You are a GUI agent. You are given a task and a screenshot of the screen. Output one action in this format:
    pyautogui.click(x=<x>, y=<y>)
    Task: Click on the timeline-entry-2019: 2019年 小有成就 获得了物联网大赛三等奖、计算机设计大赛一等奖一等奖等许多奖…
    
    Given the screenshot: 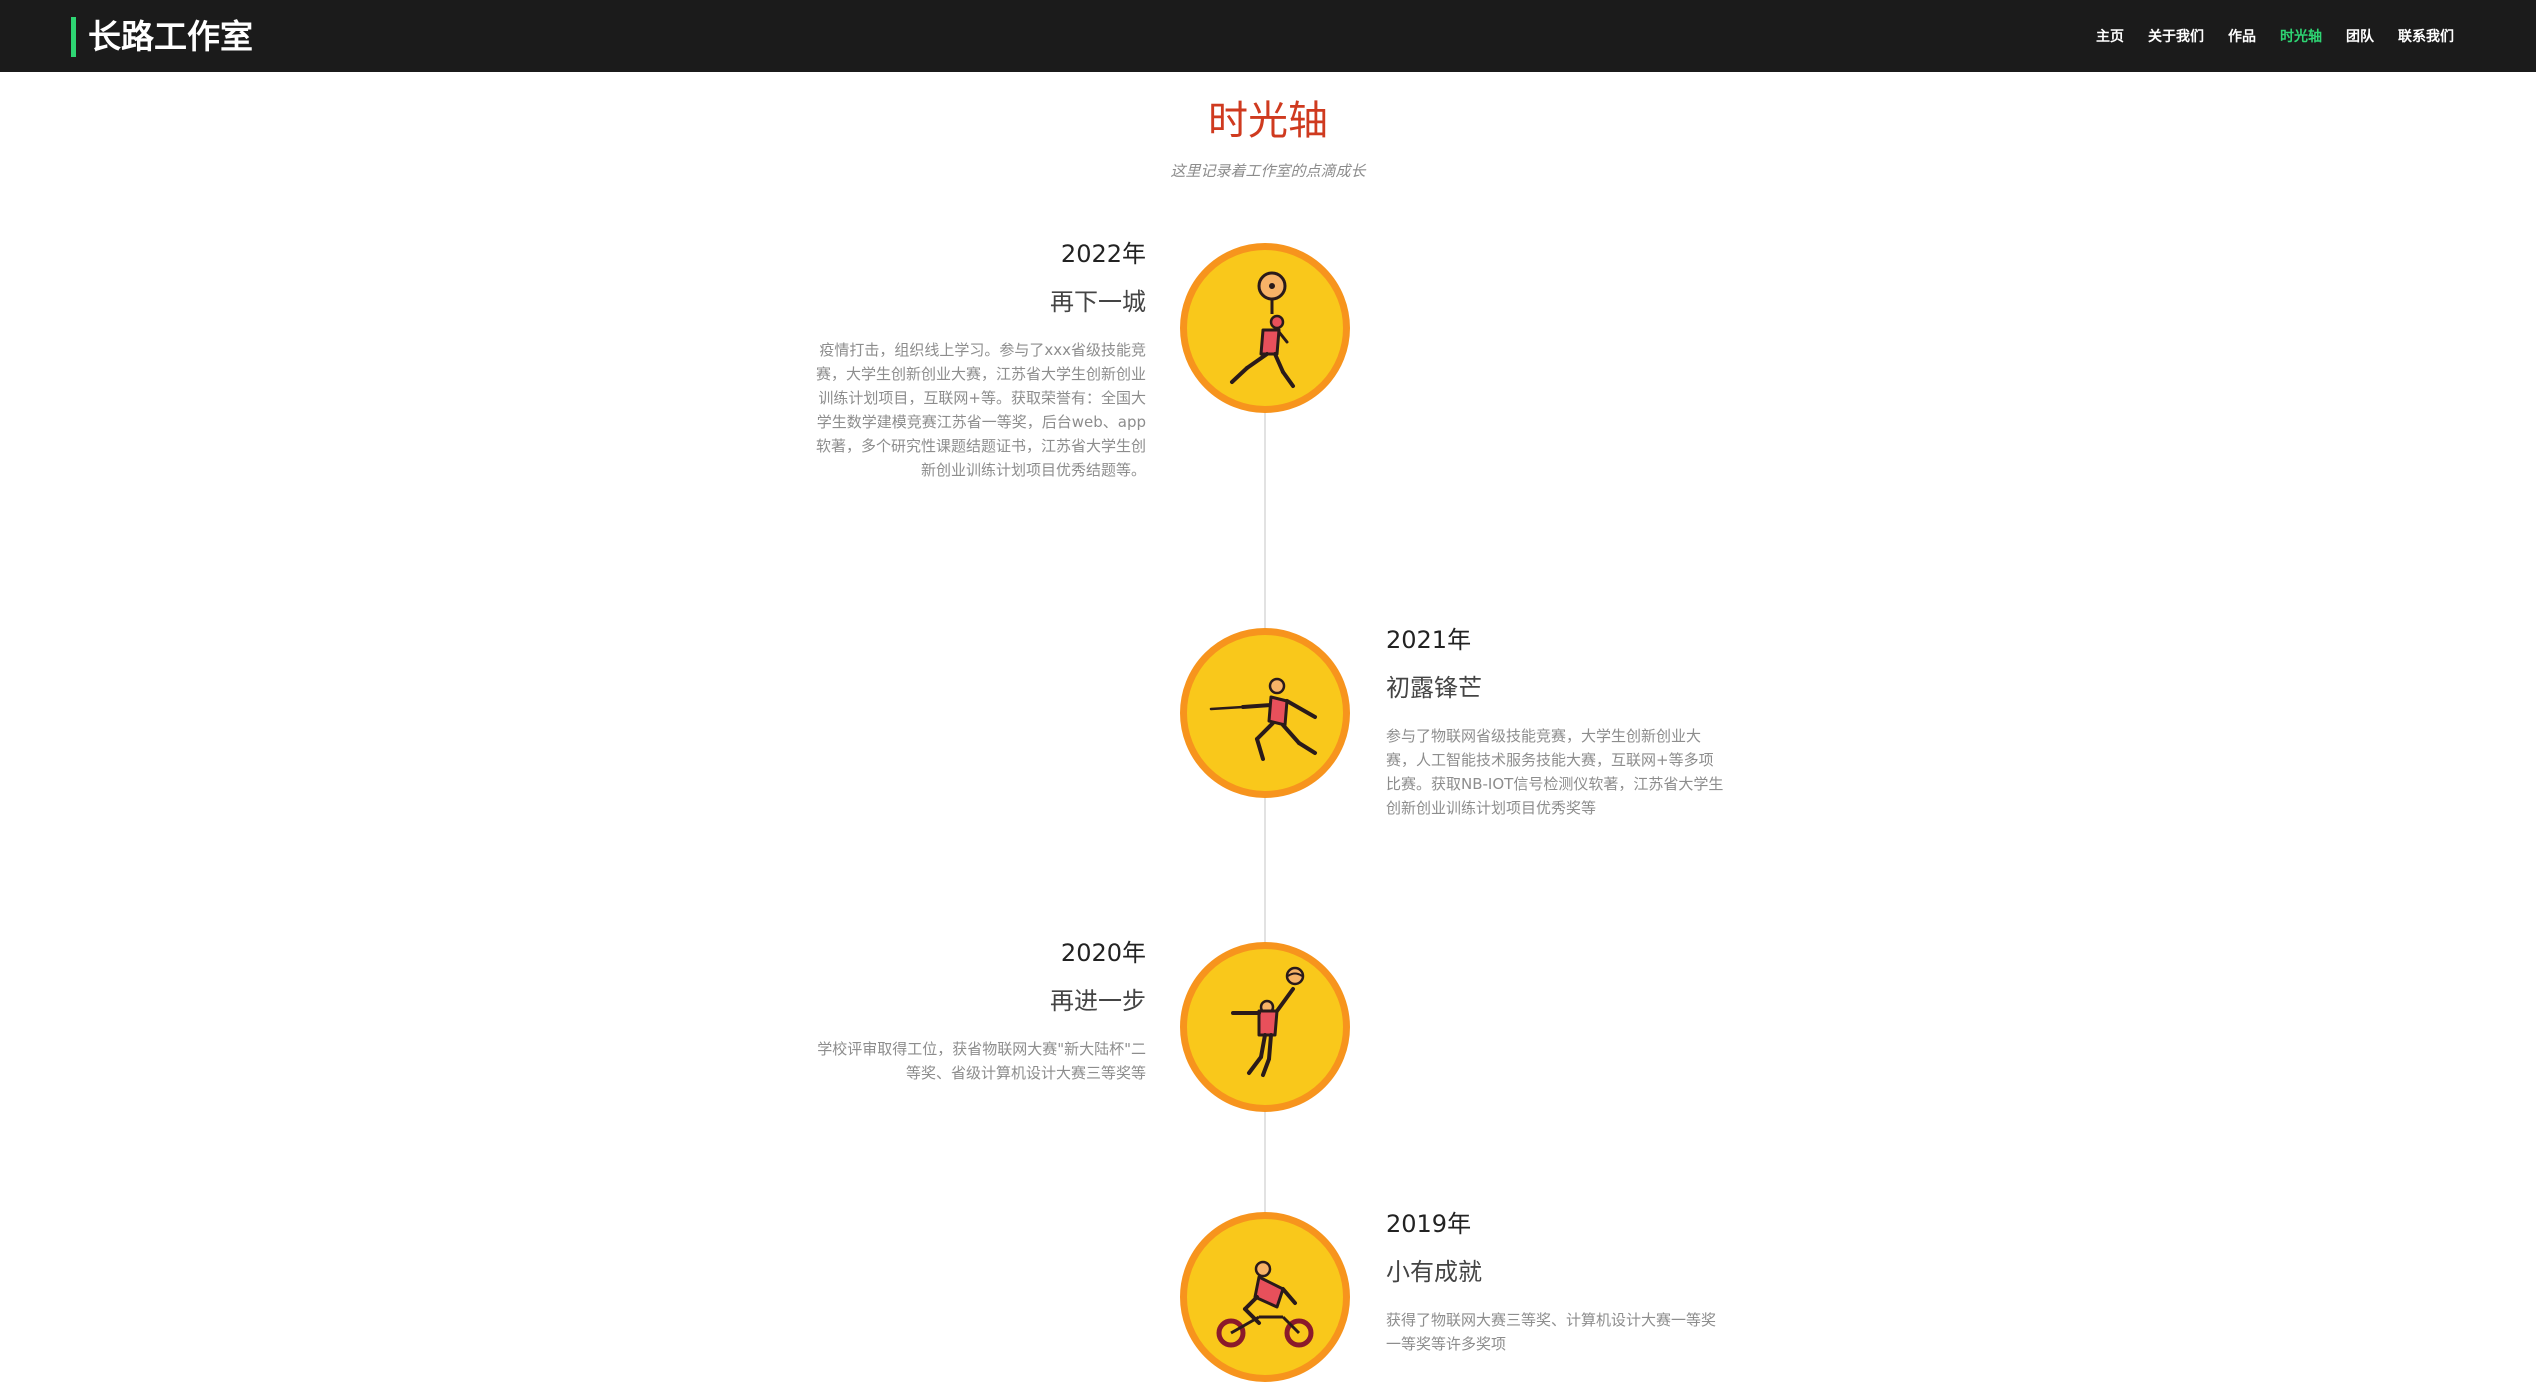 What is the action you would take?
    pyautogui.click(x=1556, y=1282)
    